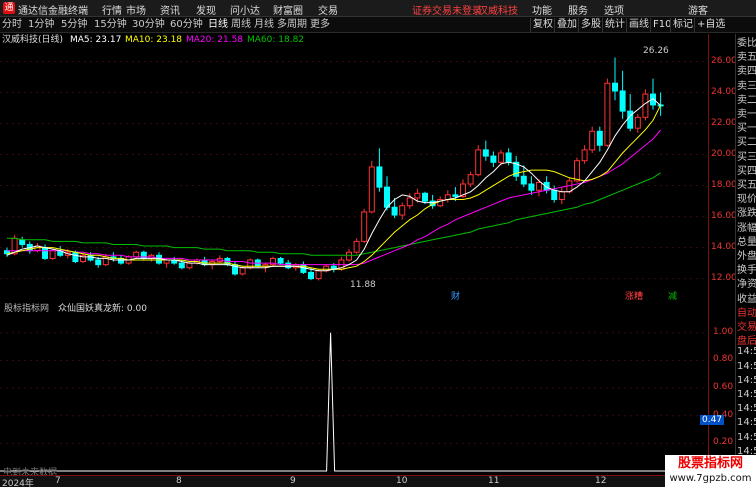 The width and height of the screenshot is (756, 487). I want to click on button-multi-stock: 多股, so click(589, 25).